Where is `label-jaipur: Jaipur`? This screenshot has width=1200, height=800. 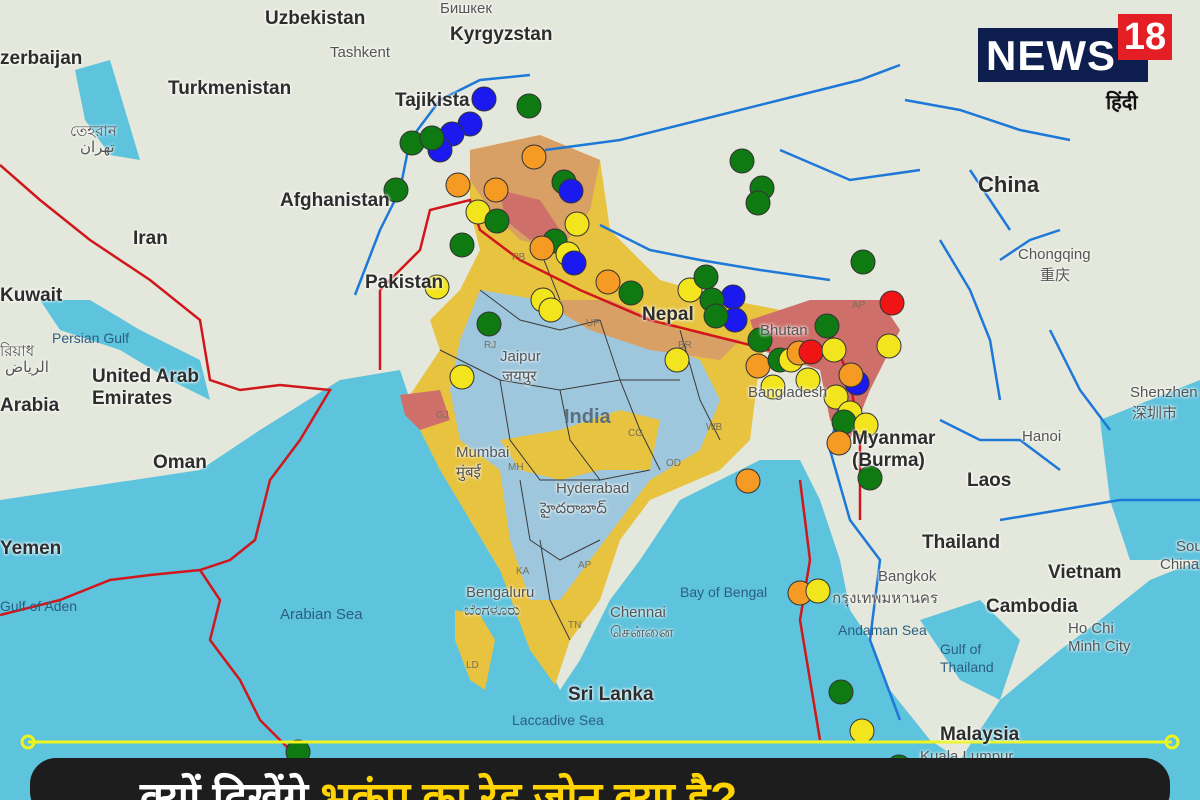
label-jaipur: Jaipur is located at coordinates (520, 356).